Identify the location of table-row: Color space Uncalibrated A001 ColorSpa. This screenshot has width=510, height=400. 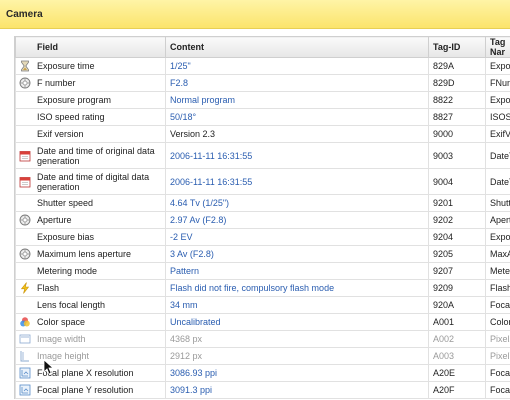
(262, 322).